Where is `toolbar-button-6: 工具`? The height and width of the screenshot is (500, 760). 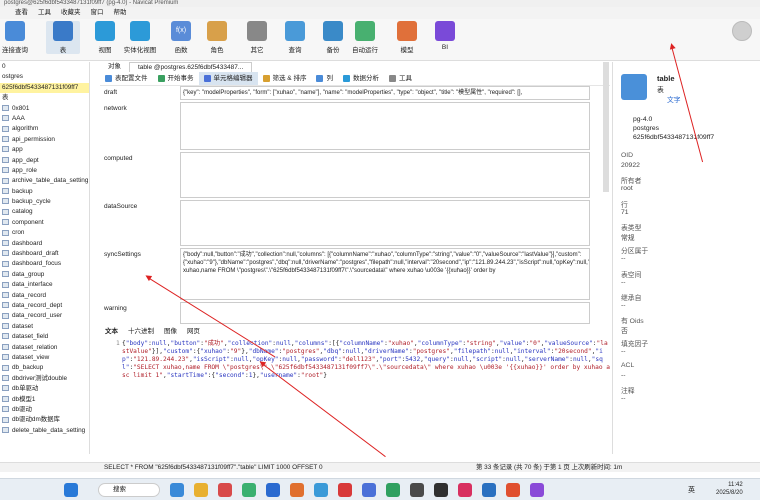
toolbar-button-6: 工具 is located at coordinates (400, 78).